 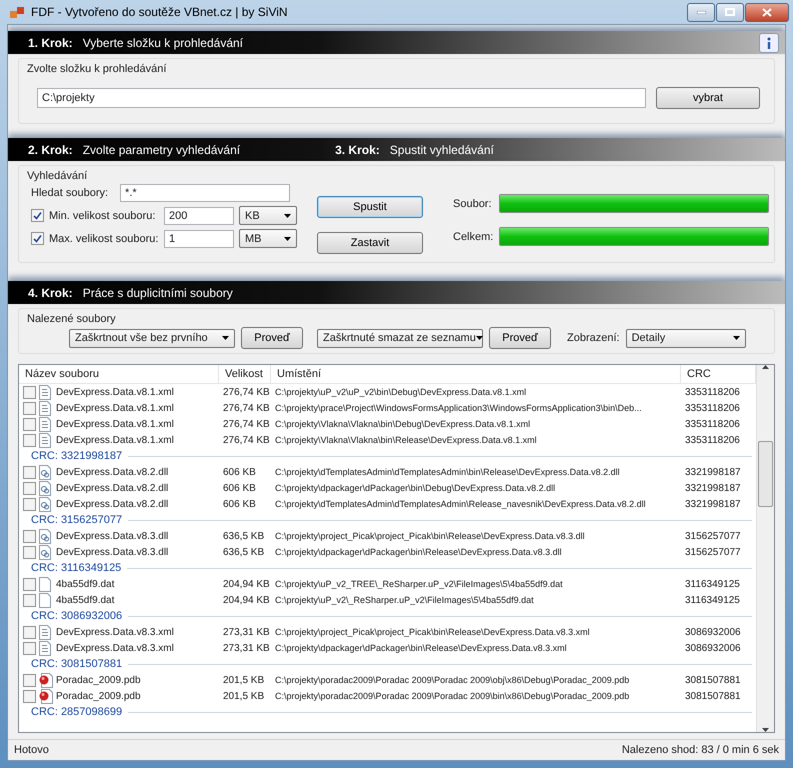 What do you see at coordinates (98, 696) in the screenshot?
I see `file-name: Poradac_2009.pdb` at bounding box center [98, 696].